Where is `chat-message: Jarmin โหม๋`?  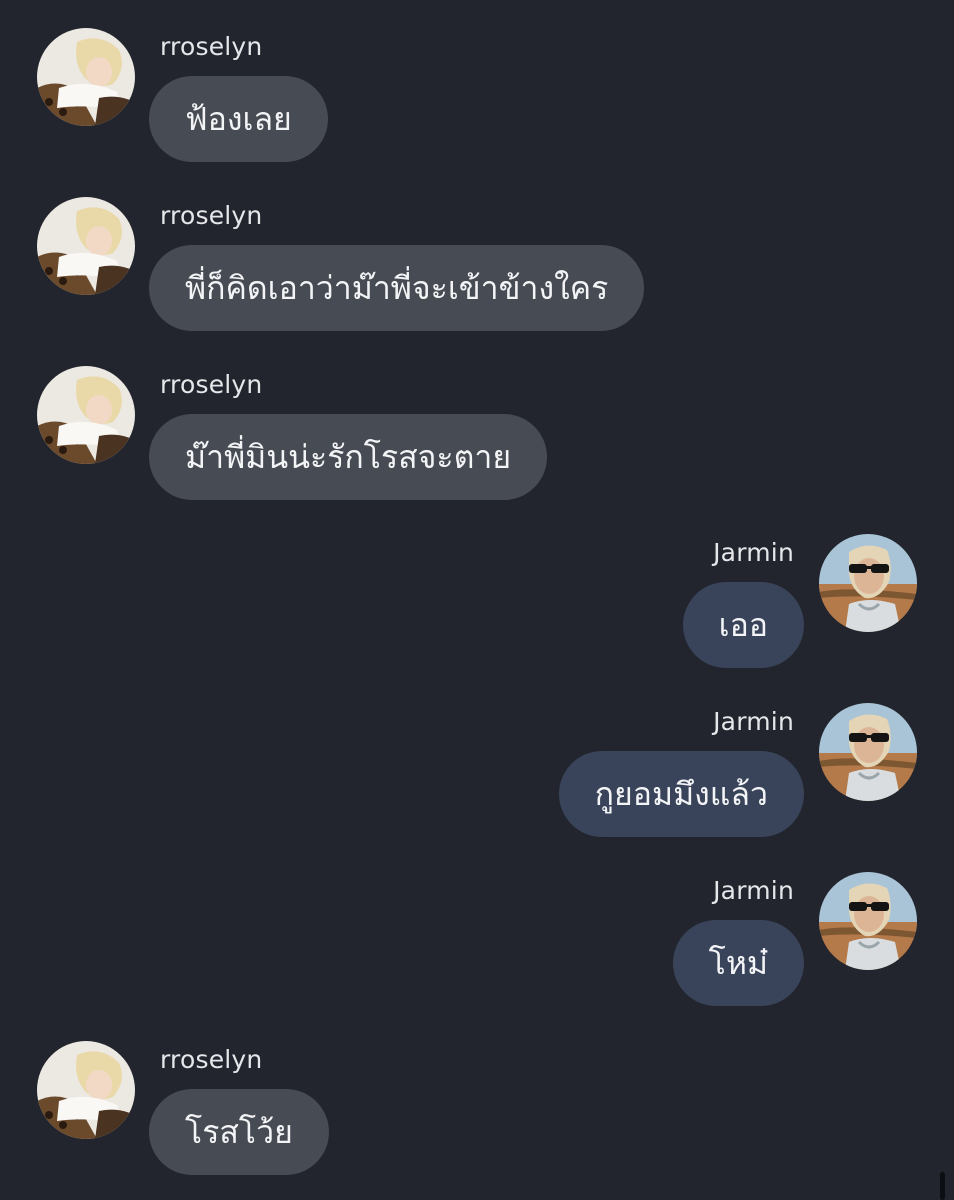 chat-message: Jarmin โหม๋ is located at coordinates (477, 928).